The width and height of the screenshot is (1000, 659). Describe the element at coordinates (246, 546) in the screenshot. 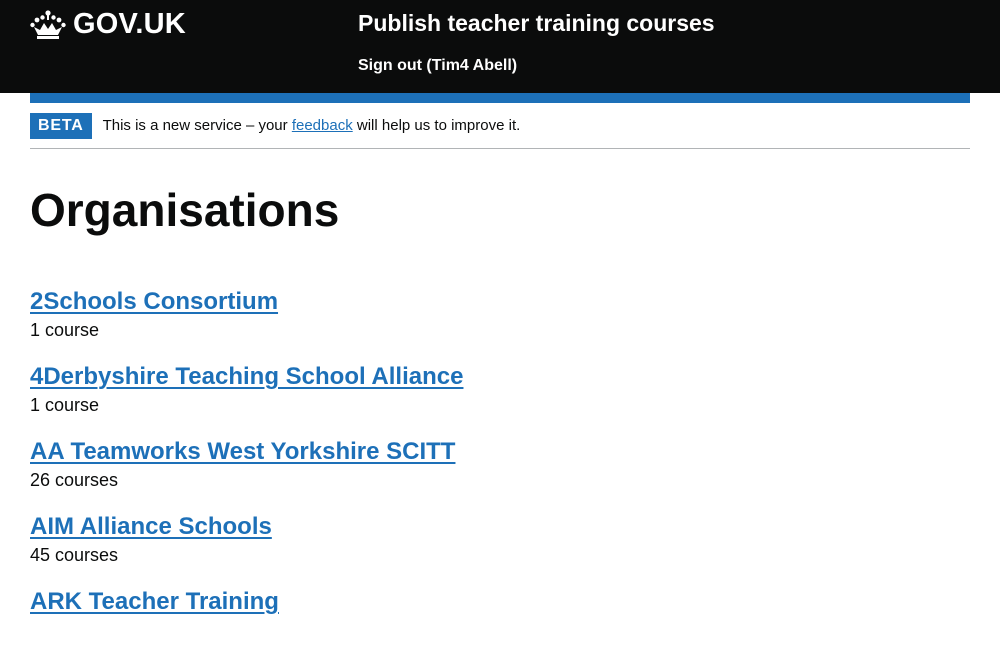

I see `list-item: AIM Alliance Schools 45 courses` at that location.